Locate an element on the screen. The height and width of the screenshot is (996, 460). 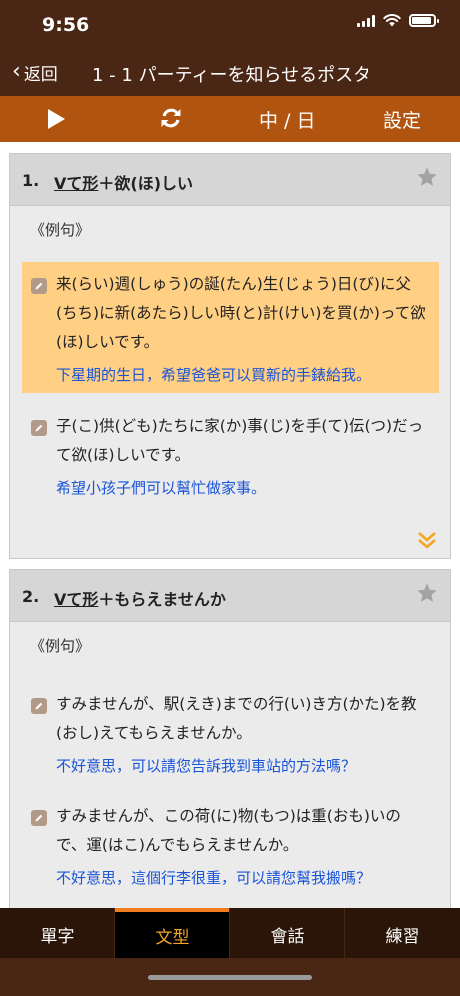
page-title: 1 - 1 パーティーを知らせるポスター is located at coordinates (230, 75).